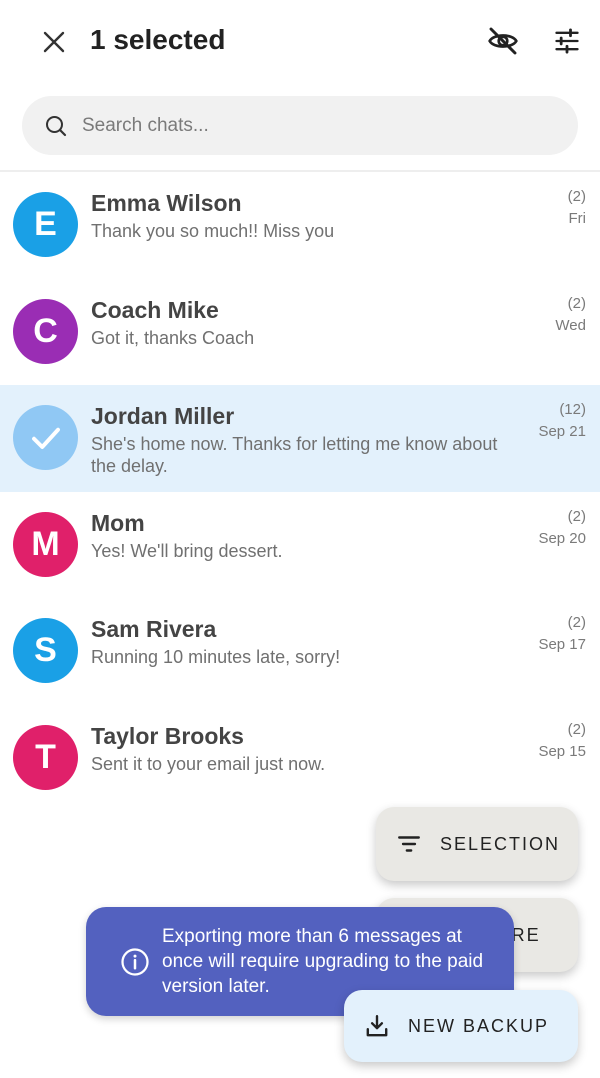 The image size is (600, 1078). What do you see at coordinates (572, 410) in the screenshot?
I see `message-count: (12)` at bounding box center [572, 410].